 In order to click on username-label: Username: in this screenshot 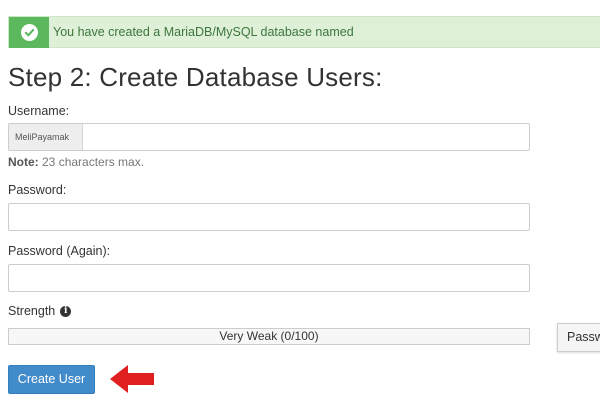, I will do `click(39, 111)`.